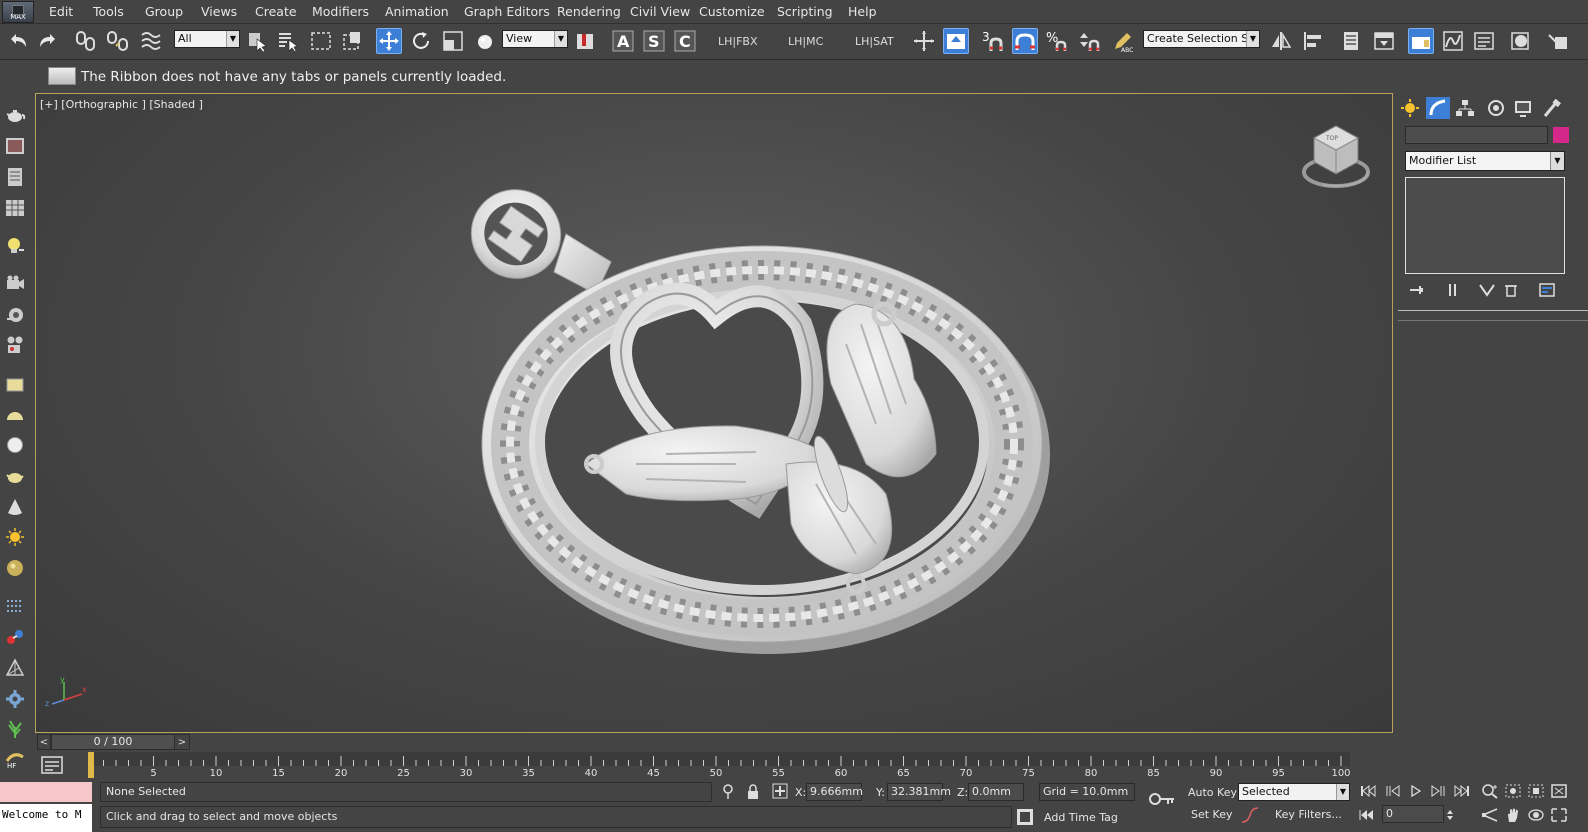 Image resolution: width=1588 pixels, height=832 pixels. What do you see at coordinates (113, 742) in the screenshot?
I see `time-slider-thumb: 0 / 100` at bounding box center [113, 742].